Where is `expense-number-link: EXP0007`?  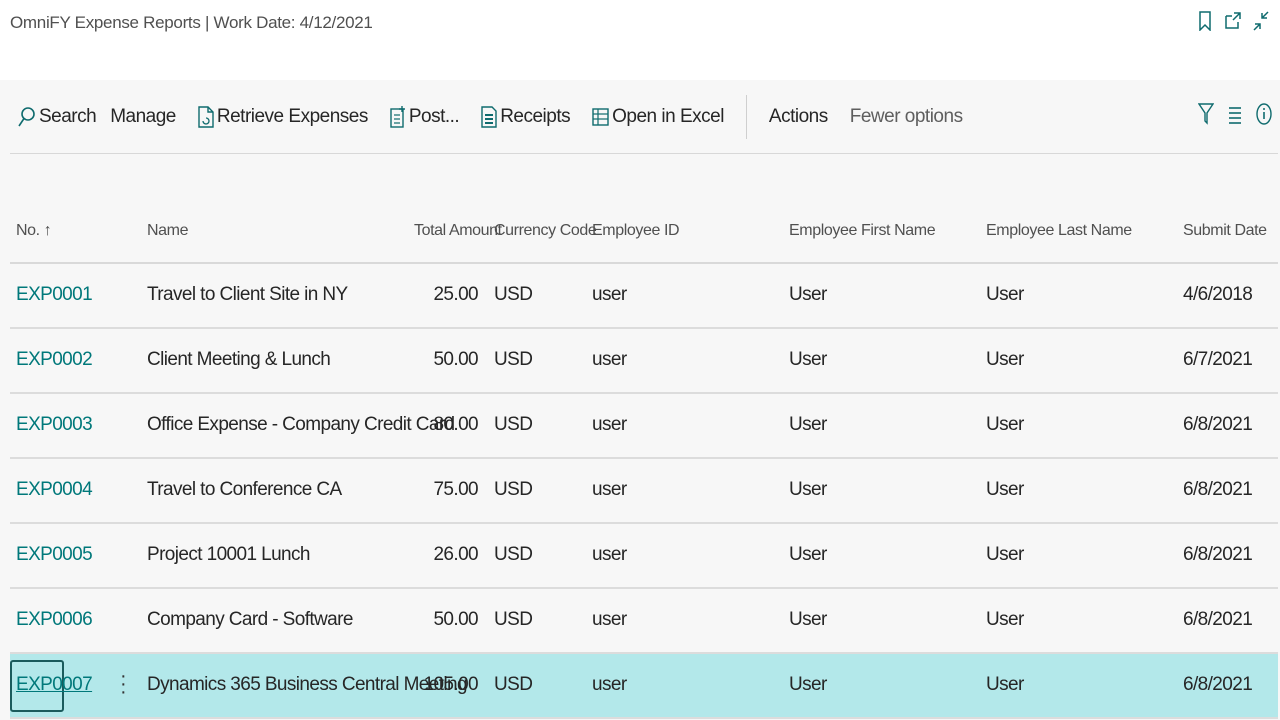
expense-number-link: EXP0007 is located at coordinates (54, 685).